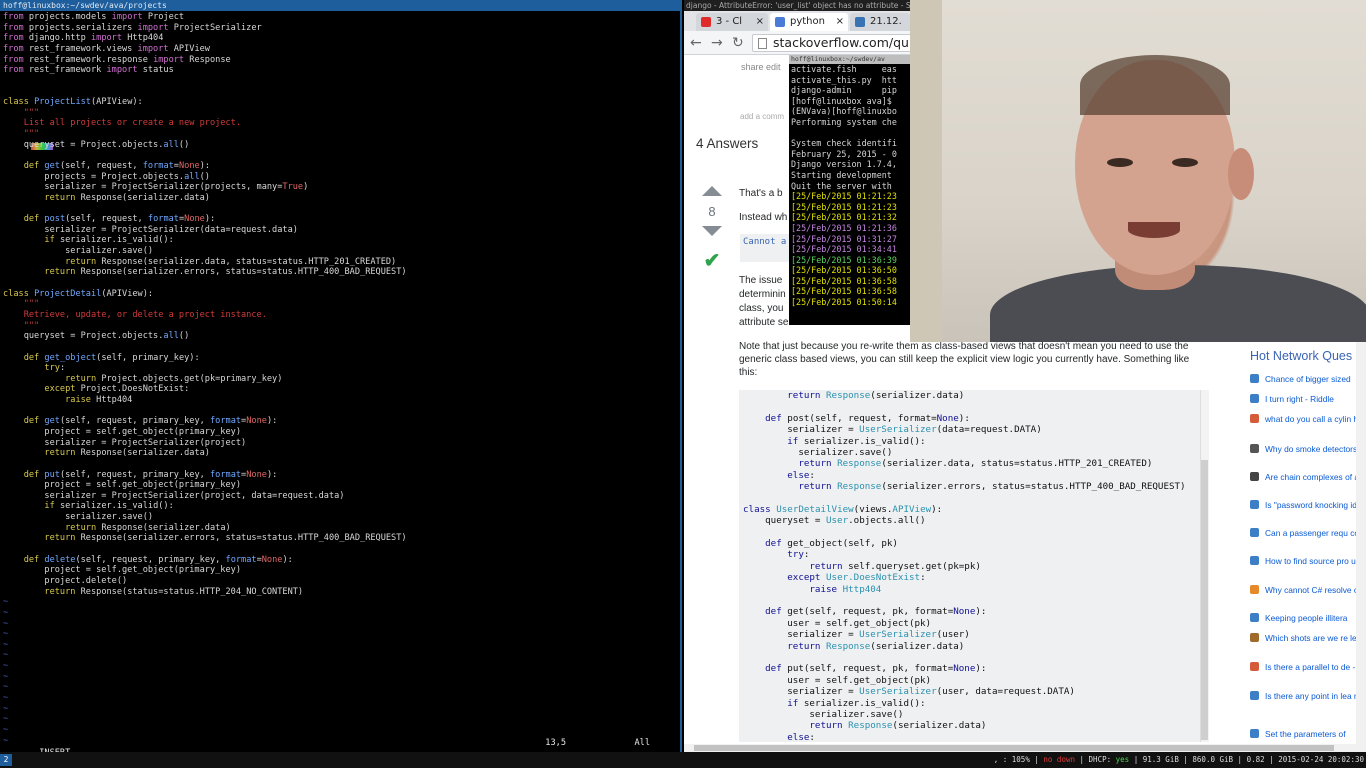 The width and height of the screenshot is (1366, 768). What do you see at coordinates (844, 153) in the screenshot?
I see `terminal-line: February 25, 2015 - 0` at bounding box center [844, 153].